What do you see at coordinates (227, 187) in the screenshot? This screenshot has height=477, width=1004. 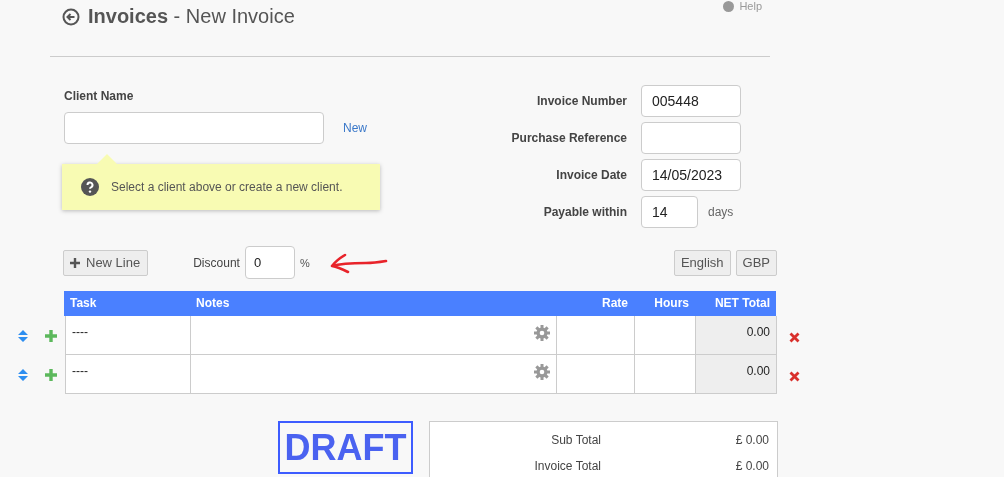 I see `hint-text: Select a client above or create a new client.` at bounding box center [227, 187].